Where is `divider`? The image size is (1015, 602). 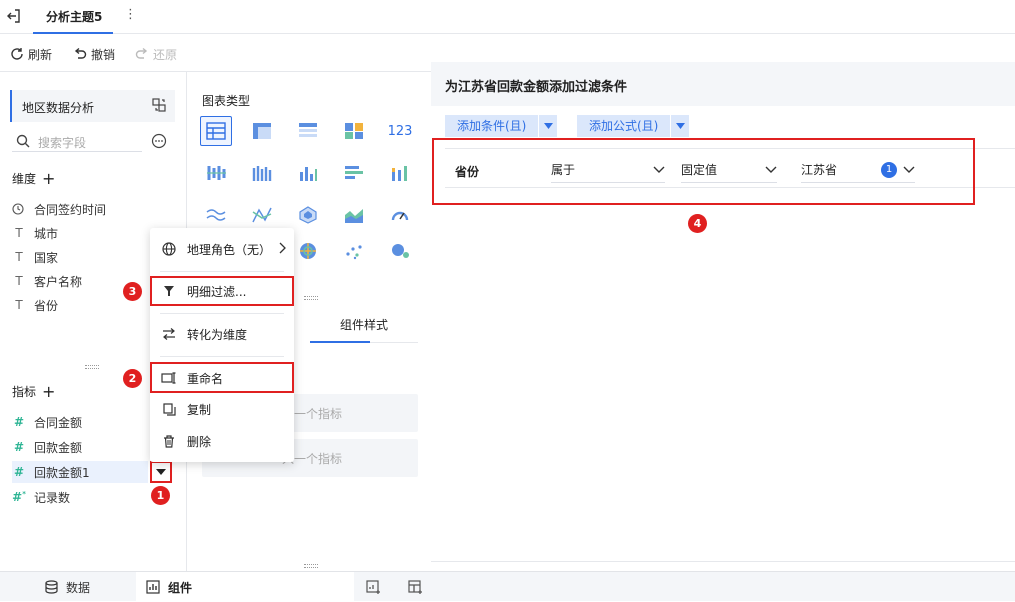
divider is located at coordinates (723, 561).